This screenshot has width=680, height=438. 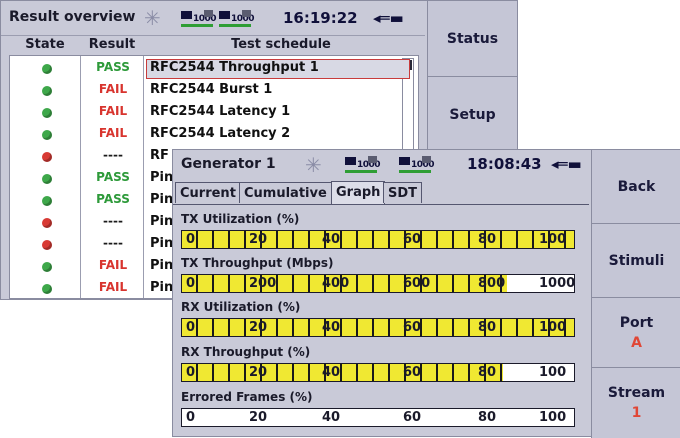 What do you see at coordinates (72, 17) in the screenshot?
I see `overview-title: Result overview` at bounding box center [72, 17].